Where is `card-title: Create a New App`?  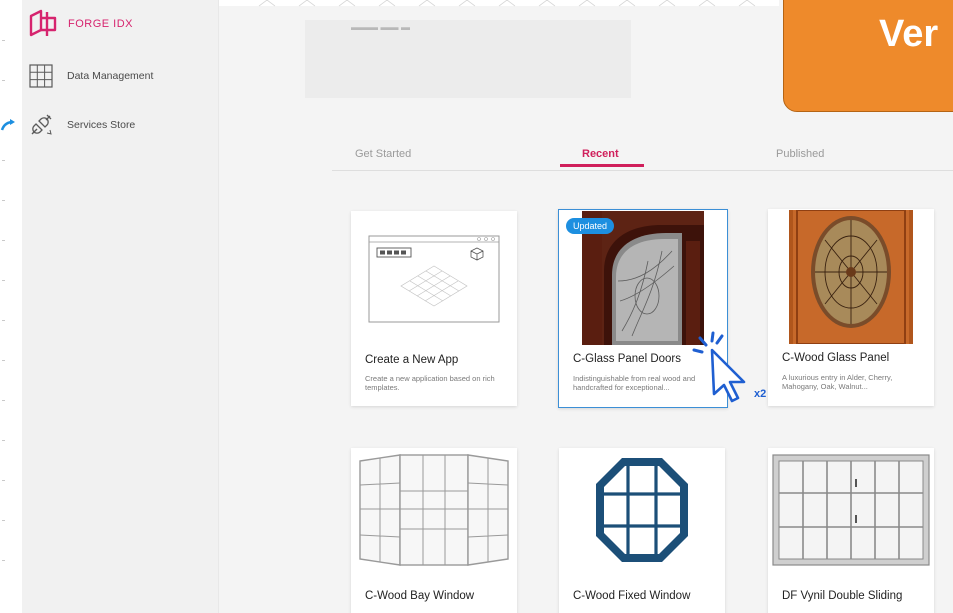 card-title: Create a New App is located at coordinates (412, 360).